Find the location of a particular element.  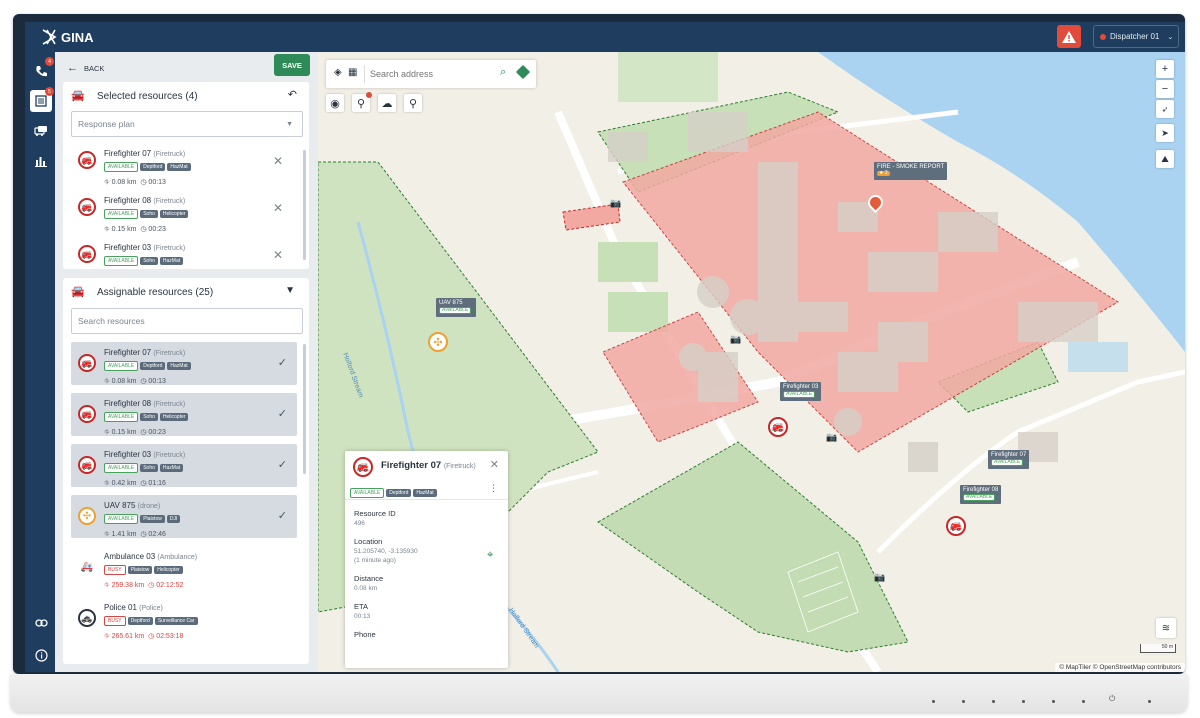

resource-name: Firefighter 08 is located at coordinates (128, 200).